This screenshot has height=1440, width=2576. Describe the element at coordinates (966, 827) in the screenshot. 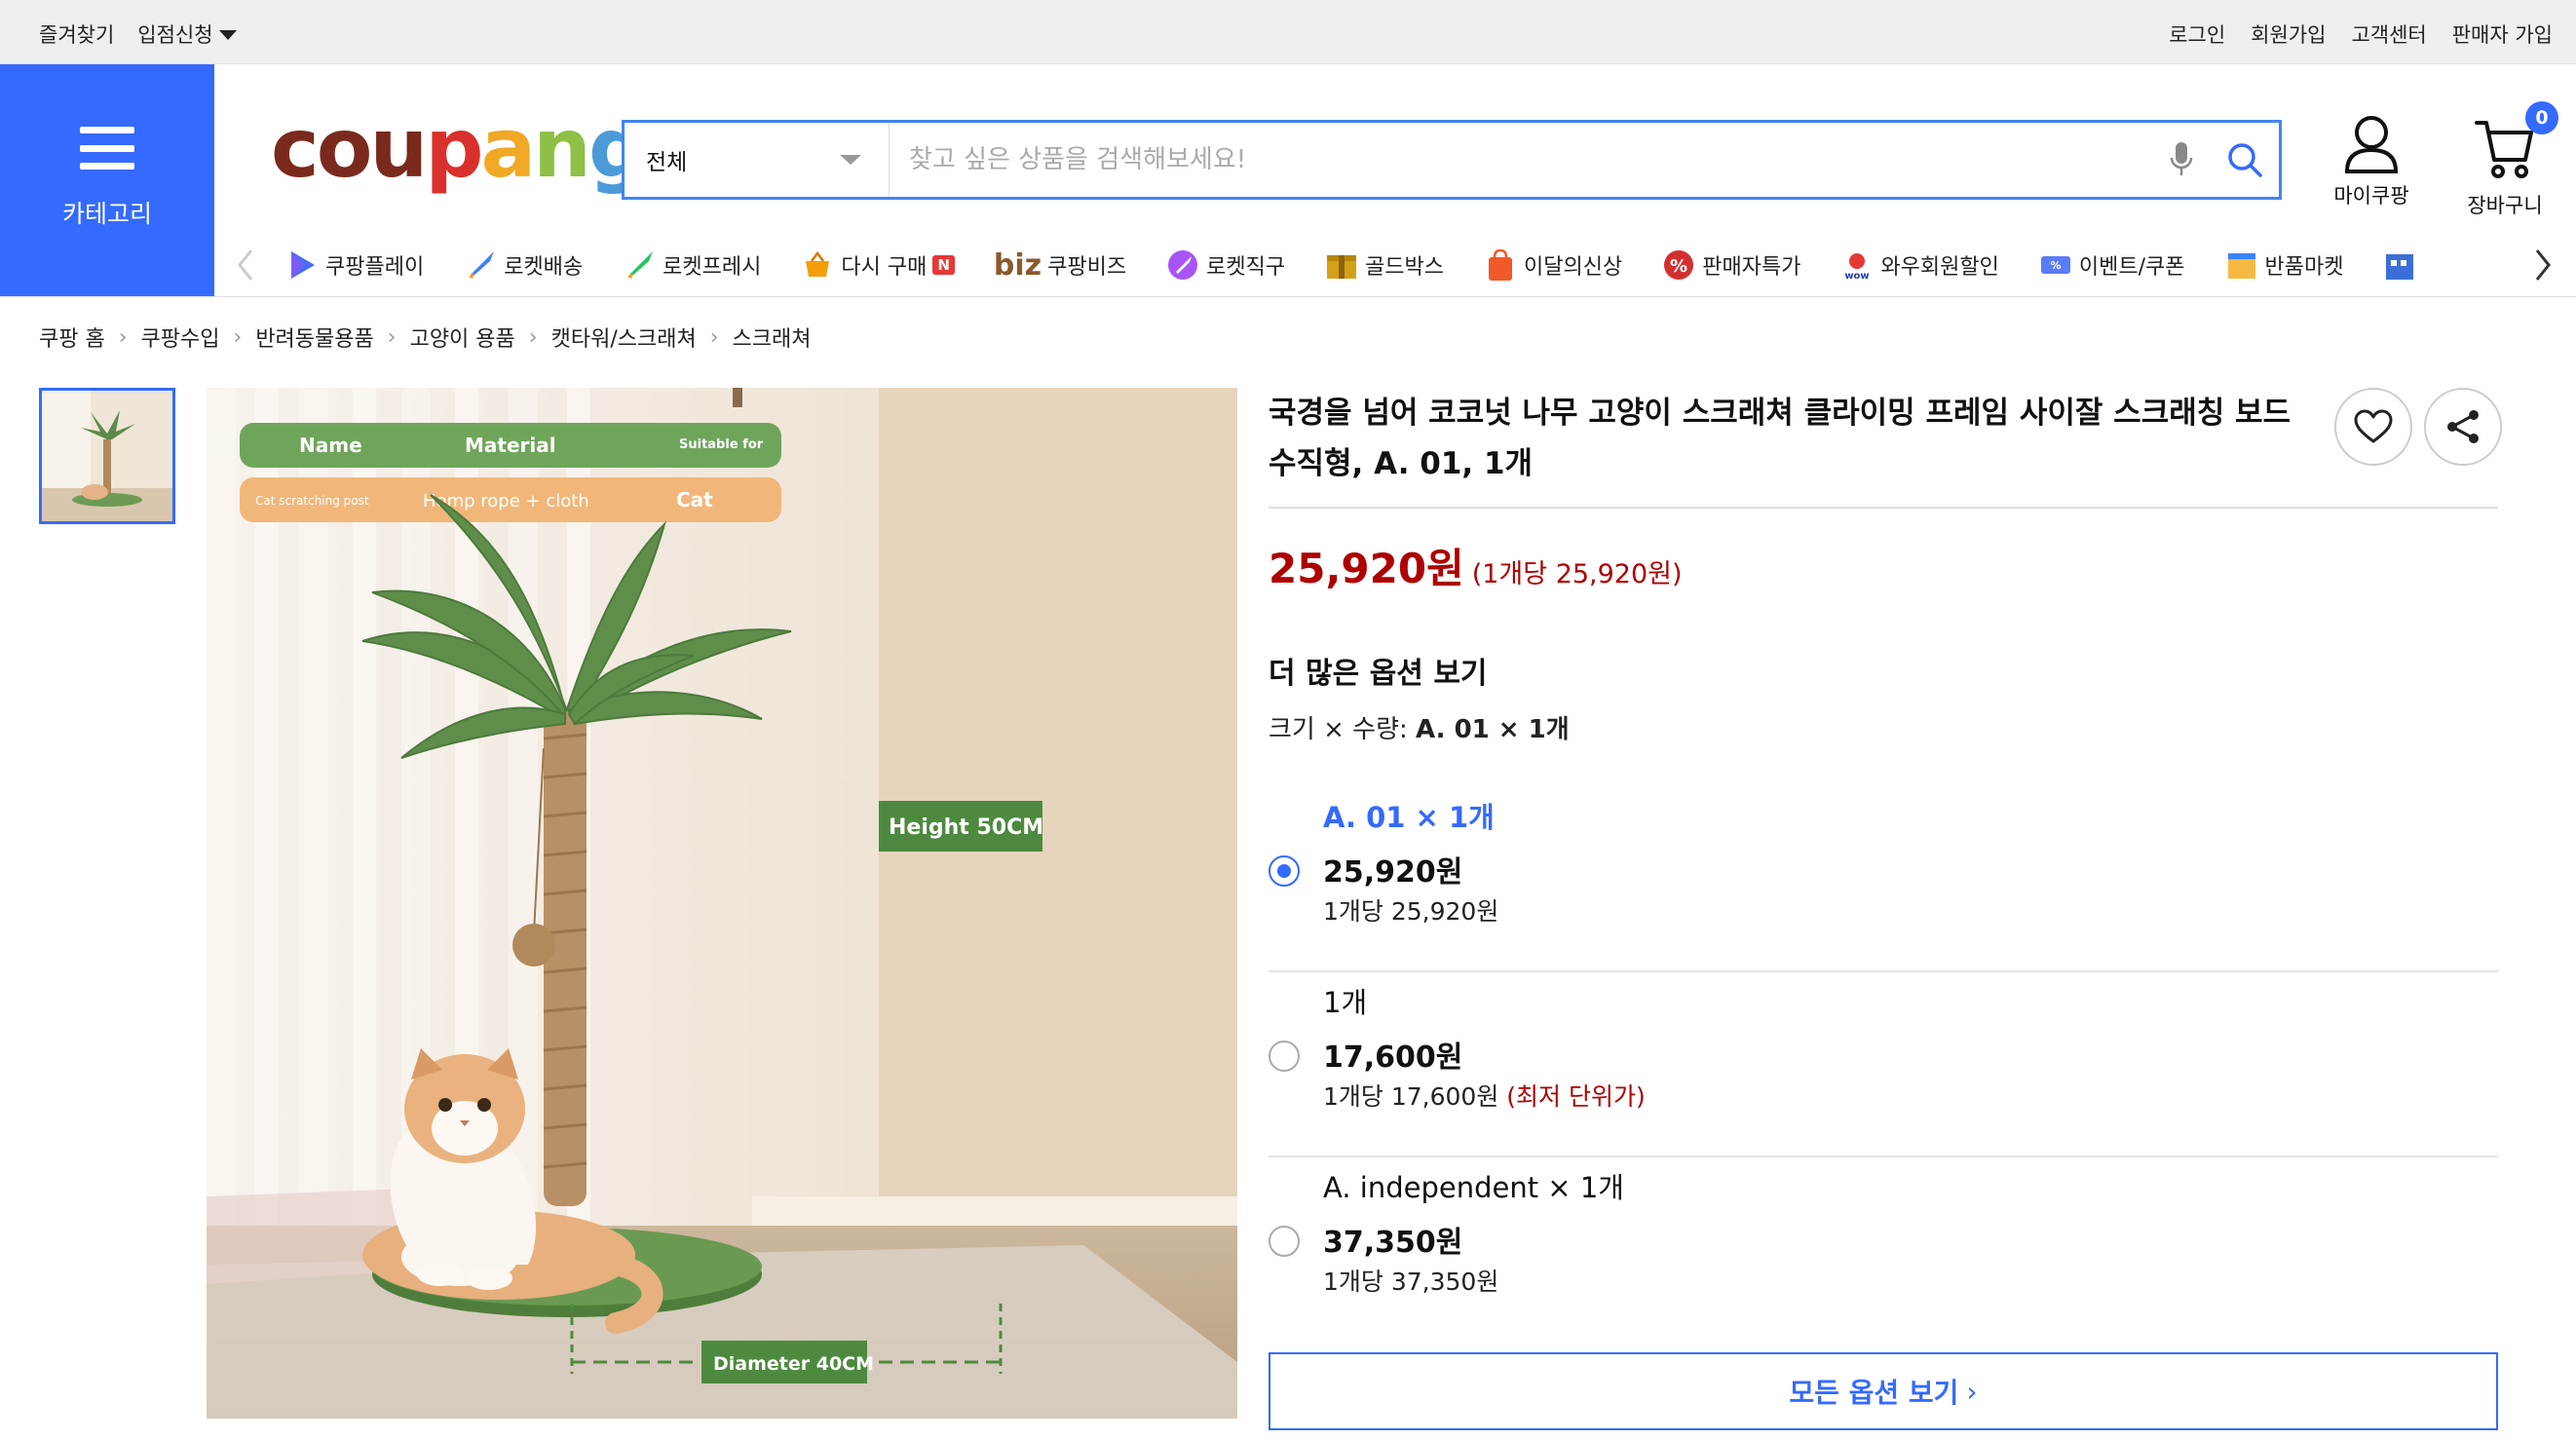

I see `image-height-label: Height 50CM` at that location.